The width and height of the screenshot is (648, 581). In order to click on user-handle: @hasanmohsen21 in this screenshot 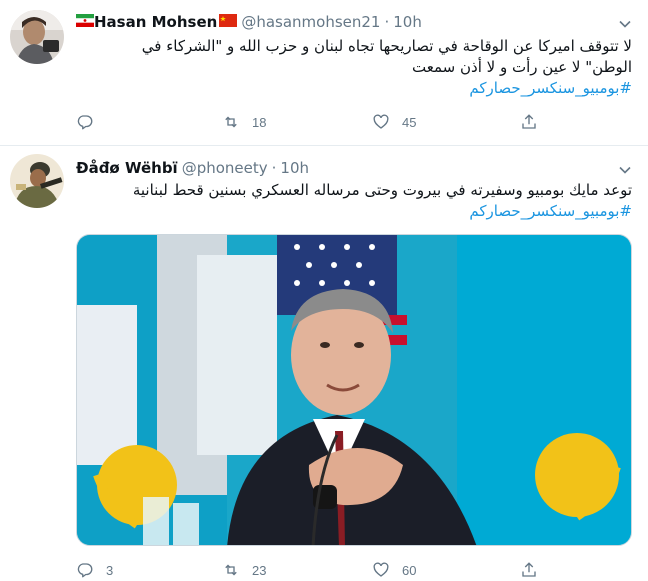, I will do `click(310, 22)`.